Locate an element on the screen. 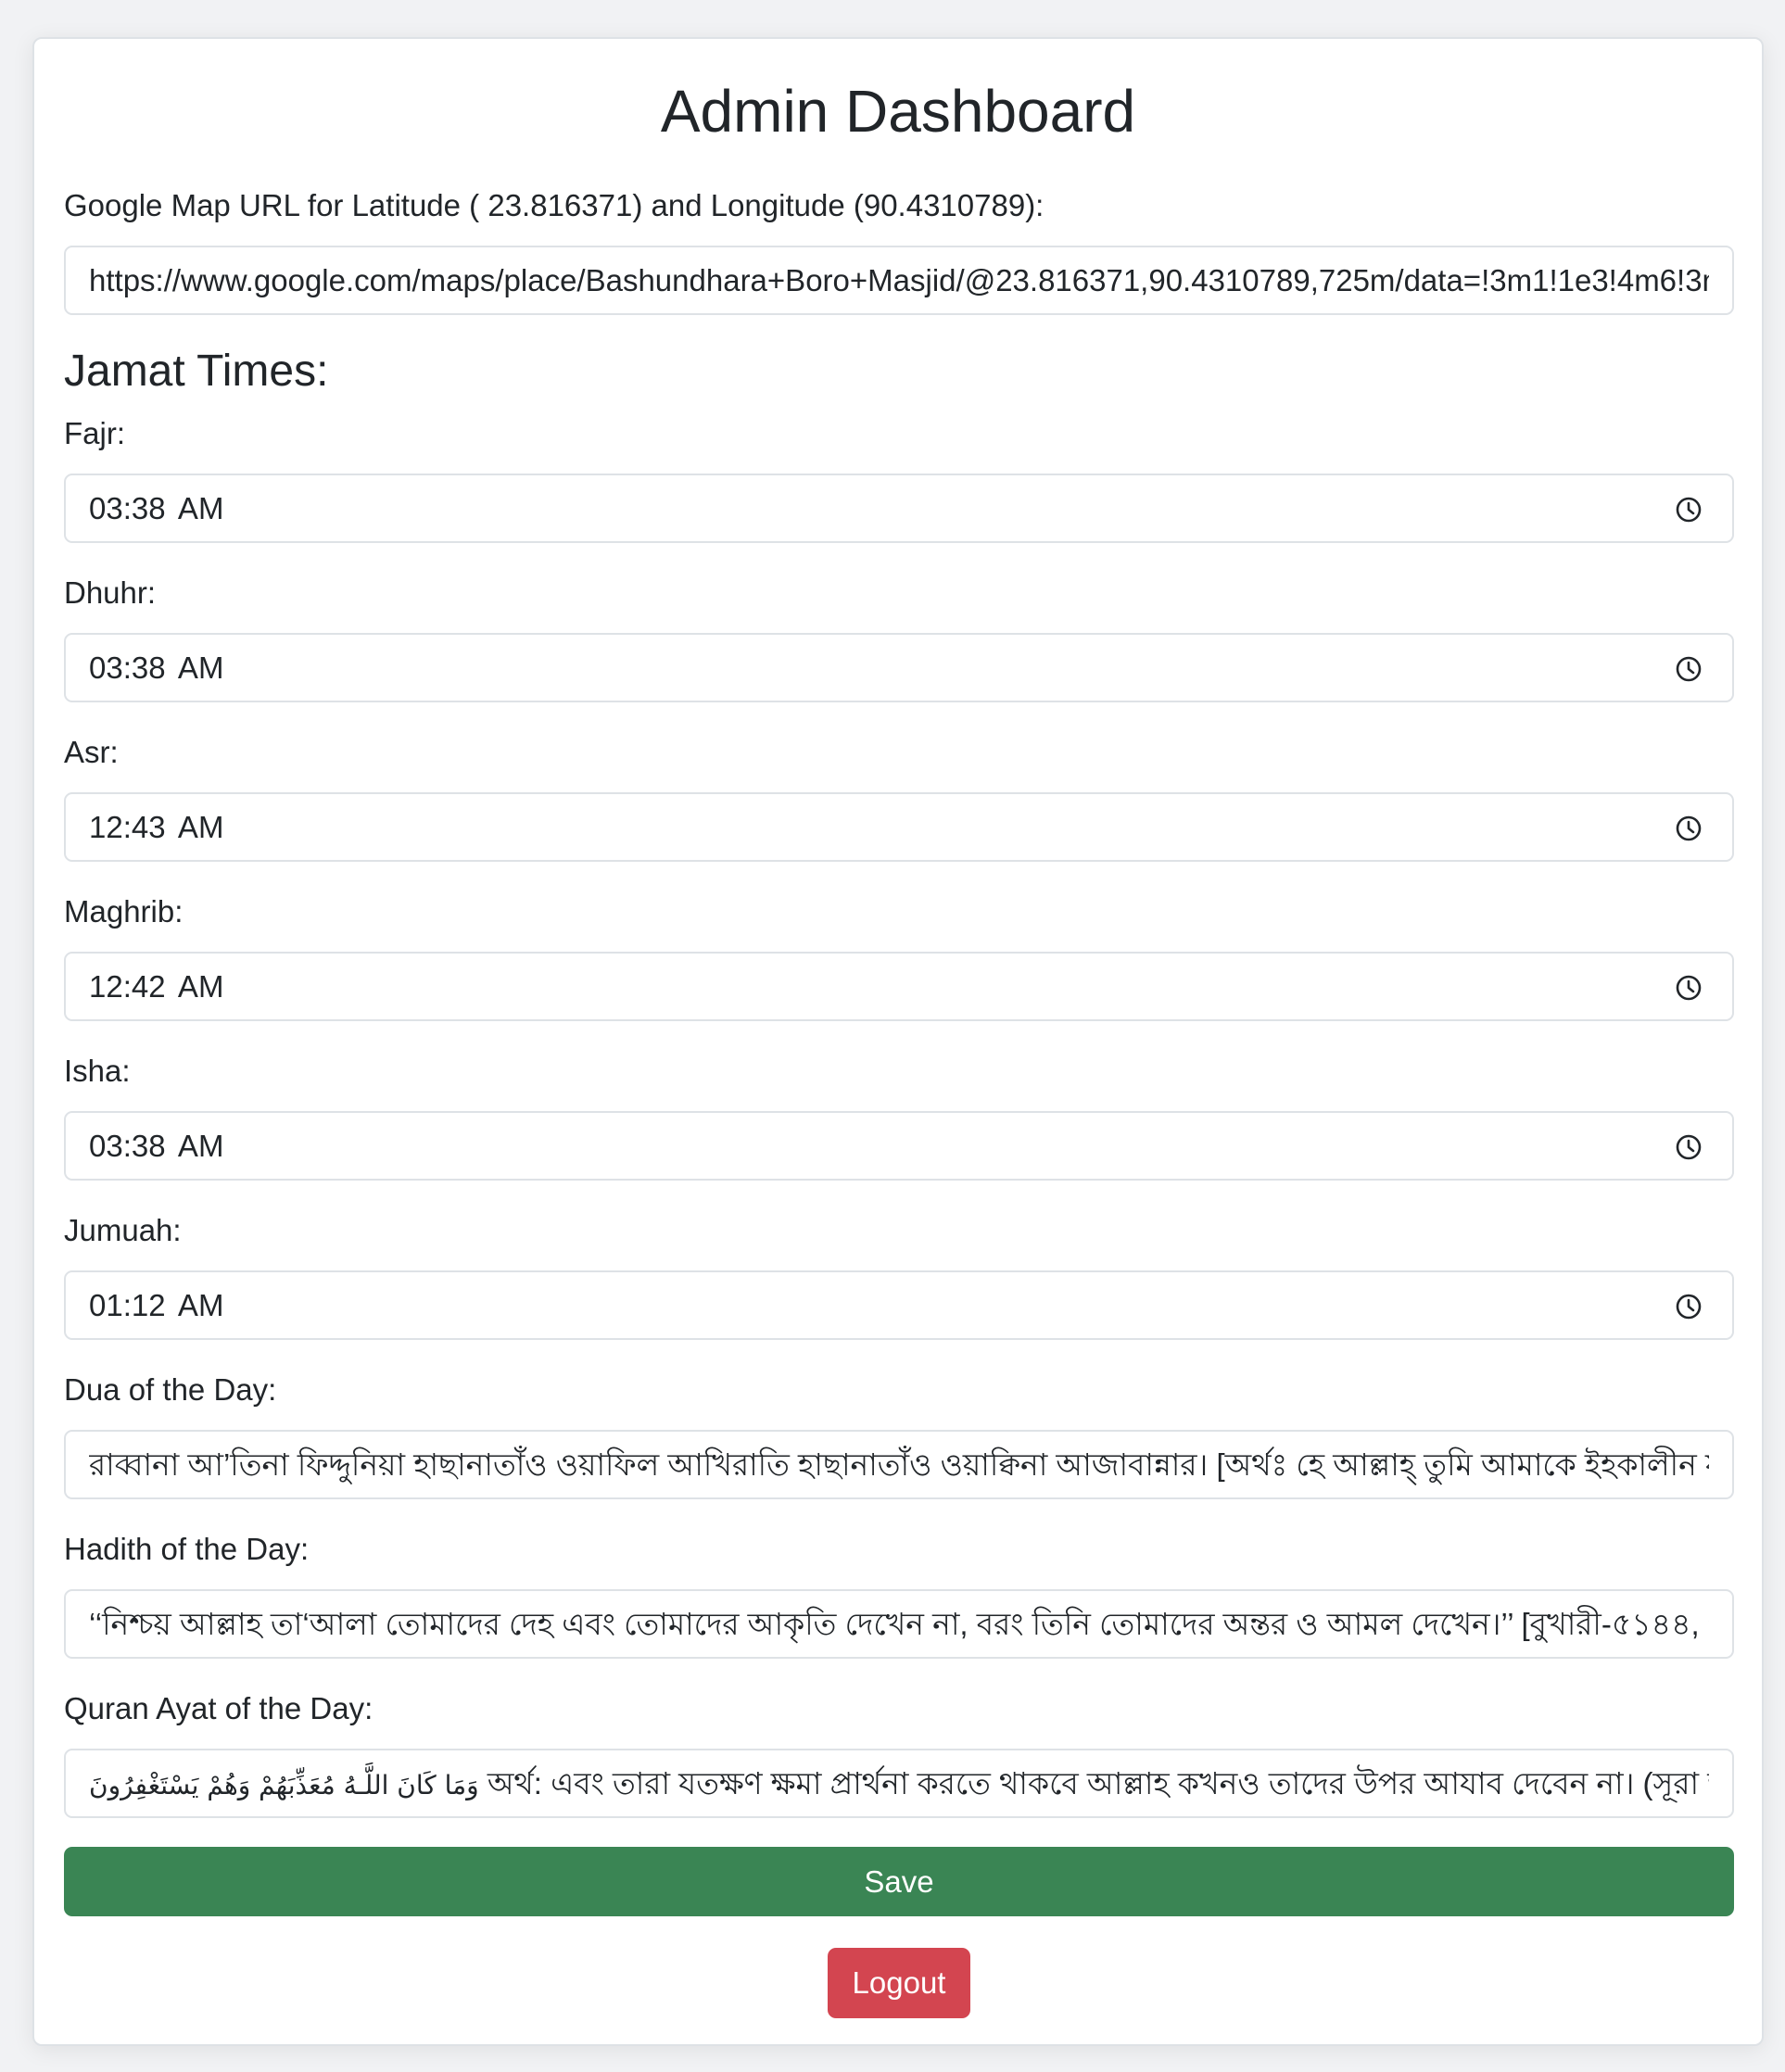 The height and width of the screenshot is (2072, 1785). fajr-label: Fajr: is located at coordinates (94, 433).